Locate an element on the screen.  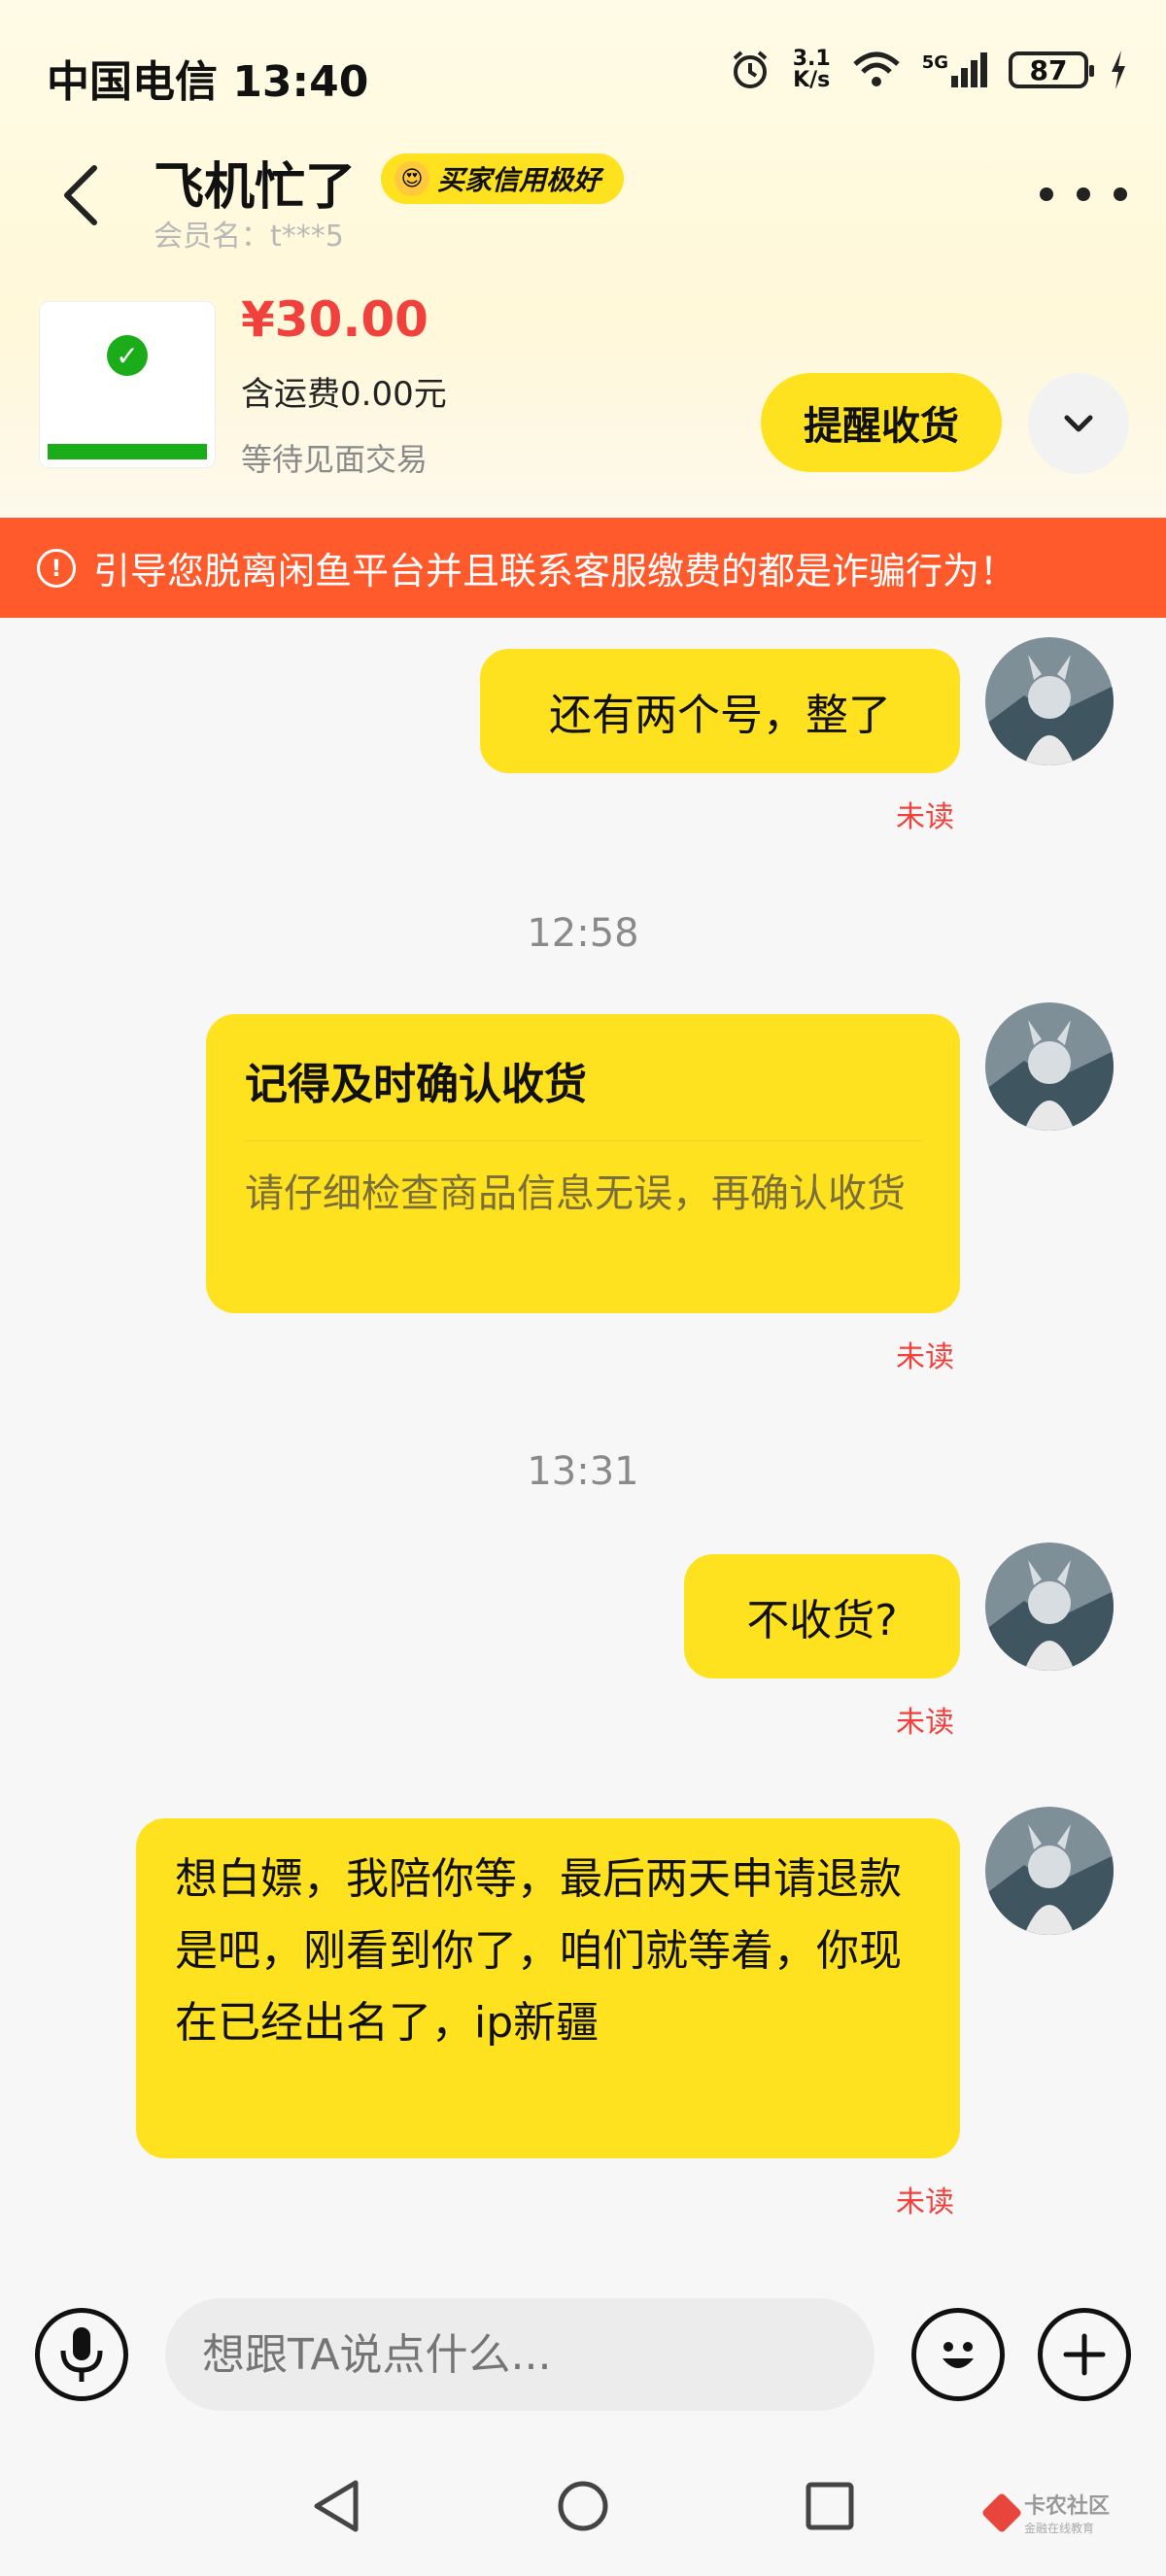
product-thumbnail: ✓ is located at coordinates (127, 384).